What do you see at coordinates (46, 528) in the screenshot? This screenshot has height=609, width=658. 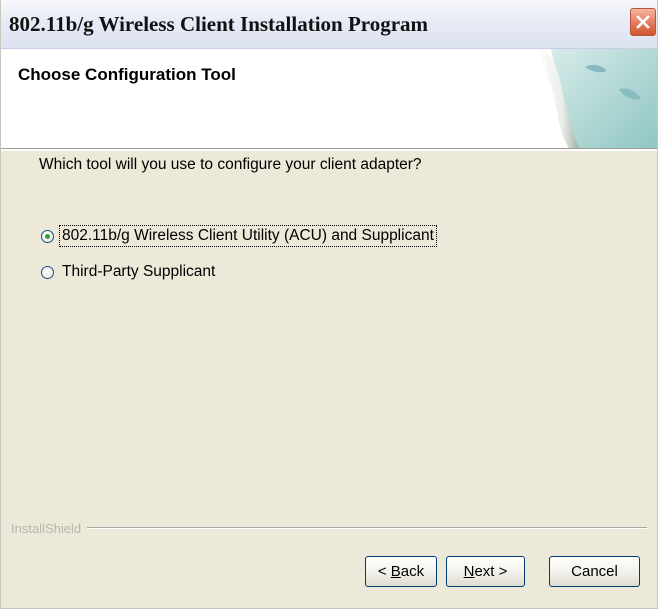 I see `brand-label: InstallShield` at bounding box center [46, 528].